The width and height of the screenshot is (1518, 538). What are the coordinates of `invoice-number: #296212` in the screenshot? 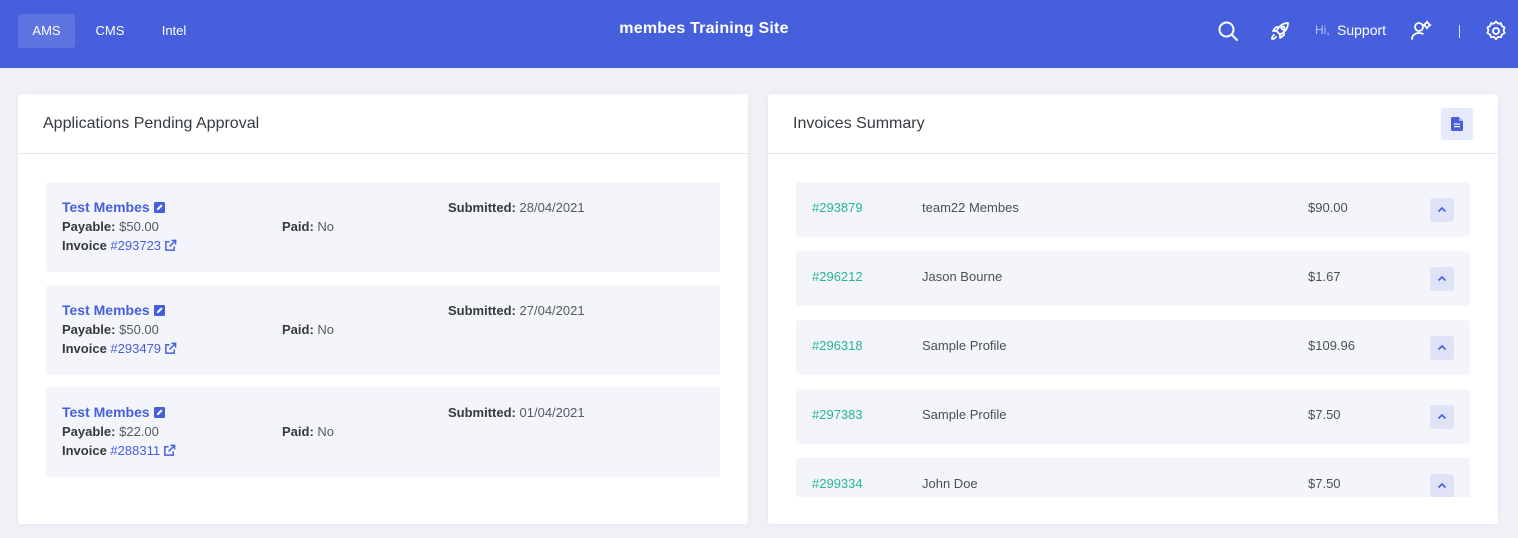 It's located at (837, 276).